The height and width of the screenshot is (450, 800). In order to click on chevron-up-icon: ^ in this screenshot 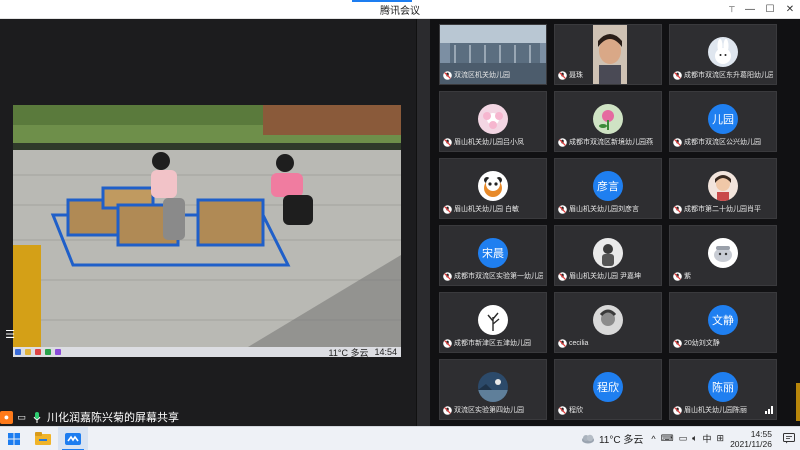, I will do `click(653, 439)`.